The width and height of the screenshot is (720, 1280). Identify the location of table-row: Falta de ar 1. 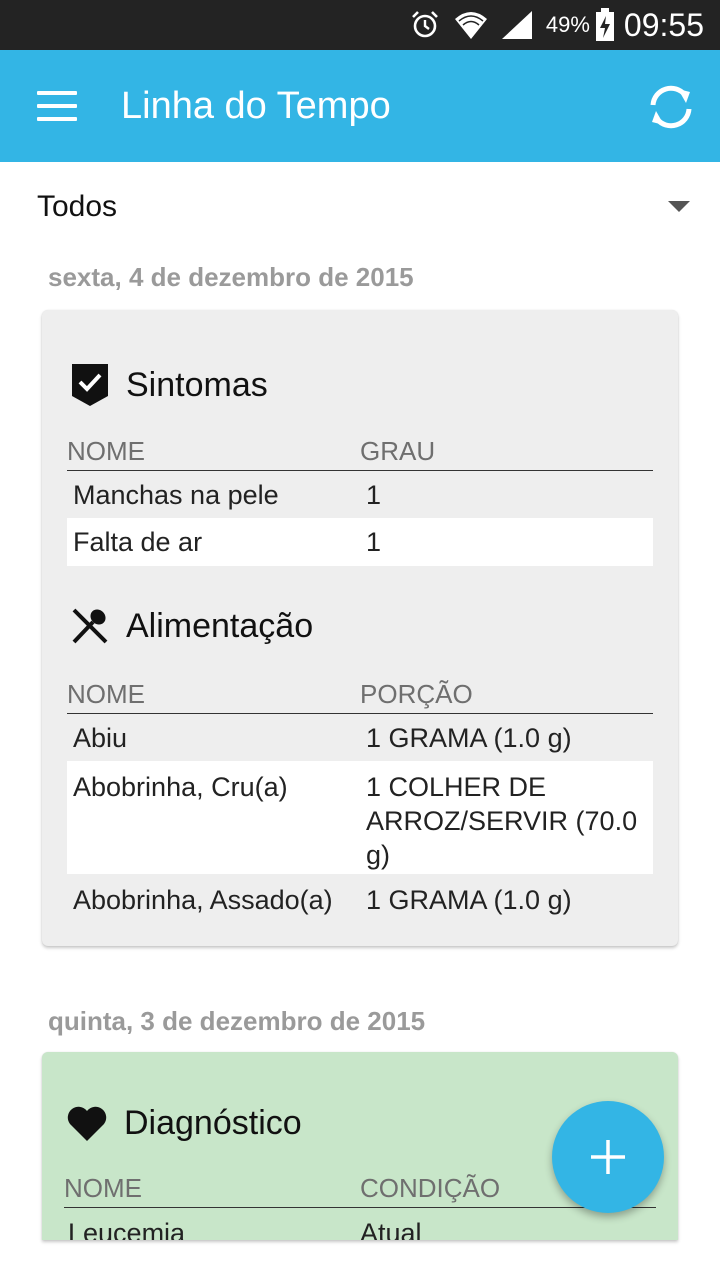
(360, 542).